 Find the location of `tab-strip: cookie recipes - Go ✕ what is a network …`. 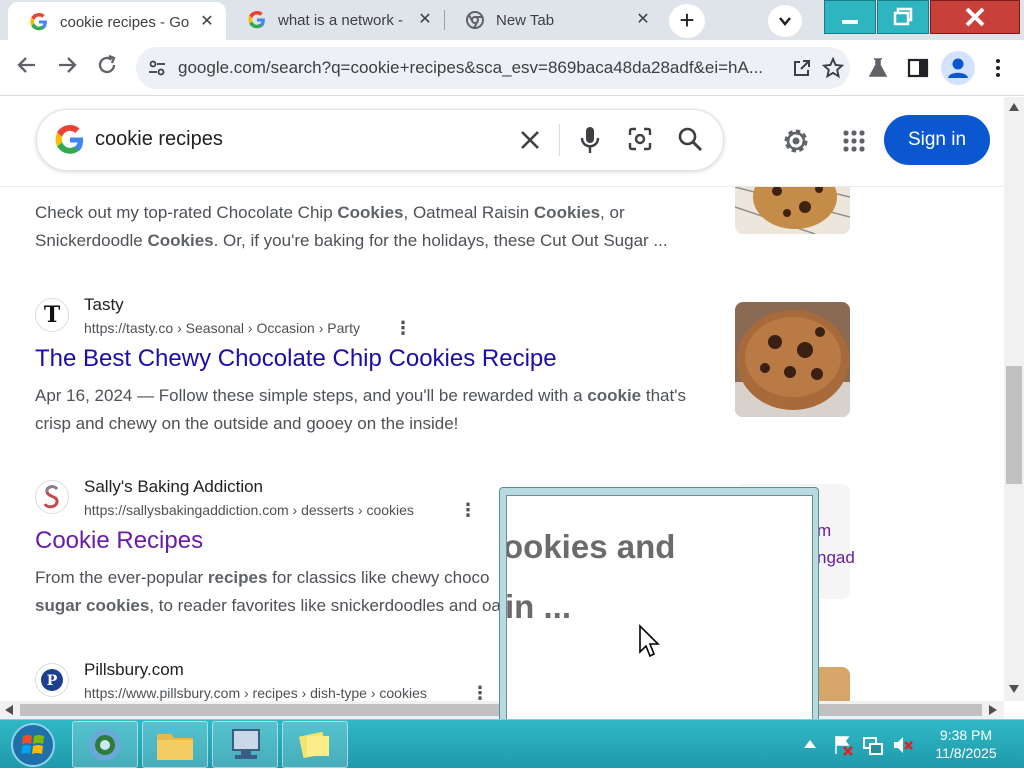

tab-strip: cookie recipes - Go ✕ what is a network … is located at coordinates (512, 21).